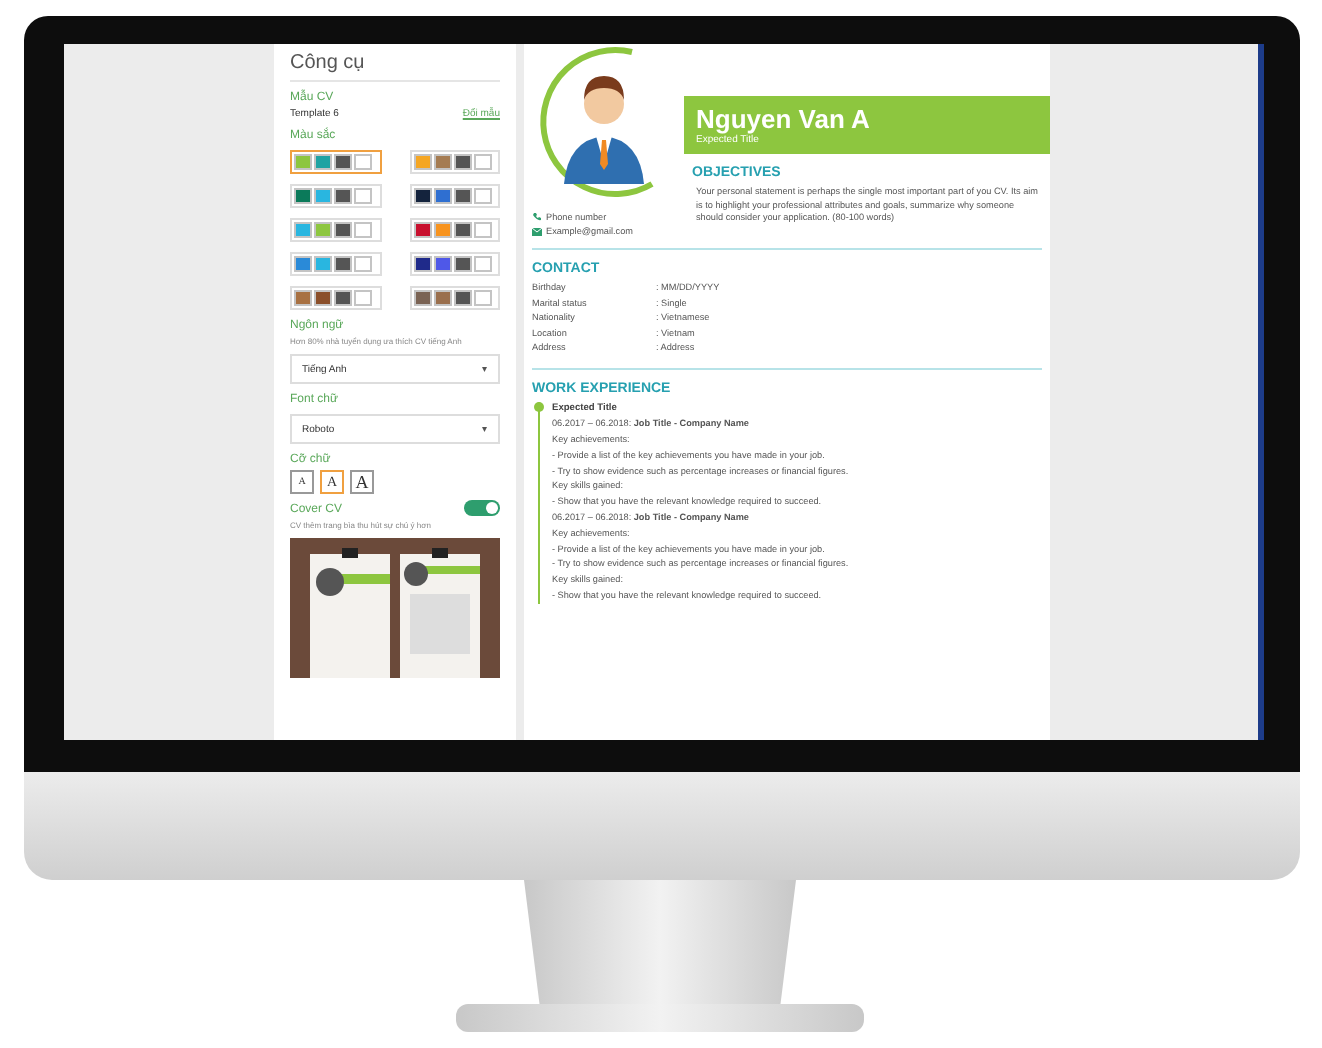 The width and height of the screenshot is (1322, 1048). I want to click on panel-title: Công cụ, so click(395, 67).